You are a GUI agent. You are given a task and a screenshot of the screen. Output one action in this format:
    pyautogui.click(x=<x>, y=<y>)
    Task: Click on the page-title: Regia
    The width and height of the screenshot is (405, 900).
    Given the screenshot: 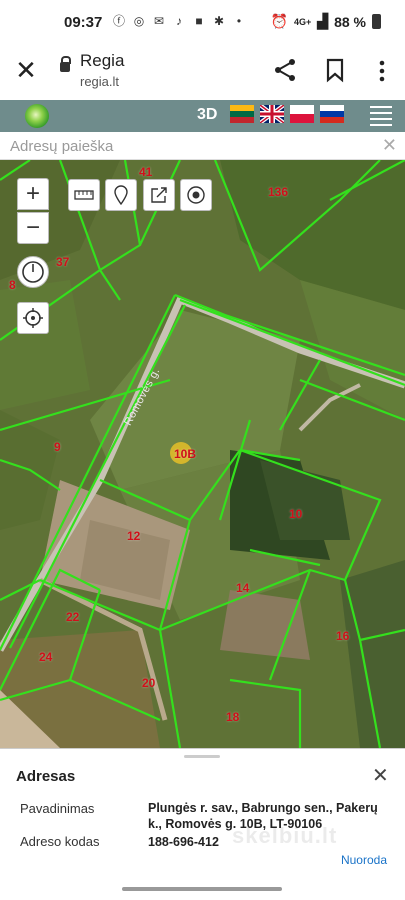 What is the action you would take?
    pyautogui.click(x=102, y=60)
    